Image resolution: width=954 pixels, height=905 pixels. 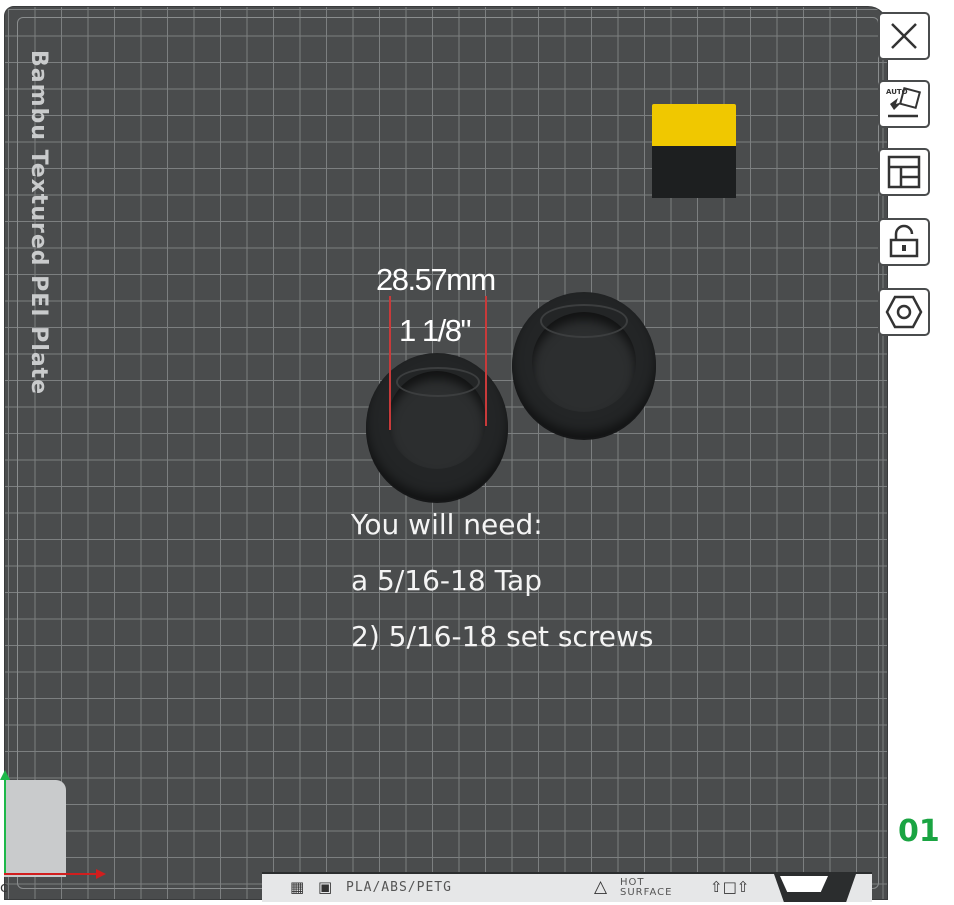 I want to click on arrange-button, so click(x=904, y=172).